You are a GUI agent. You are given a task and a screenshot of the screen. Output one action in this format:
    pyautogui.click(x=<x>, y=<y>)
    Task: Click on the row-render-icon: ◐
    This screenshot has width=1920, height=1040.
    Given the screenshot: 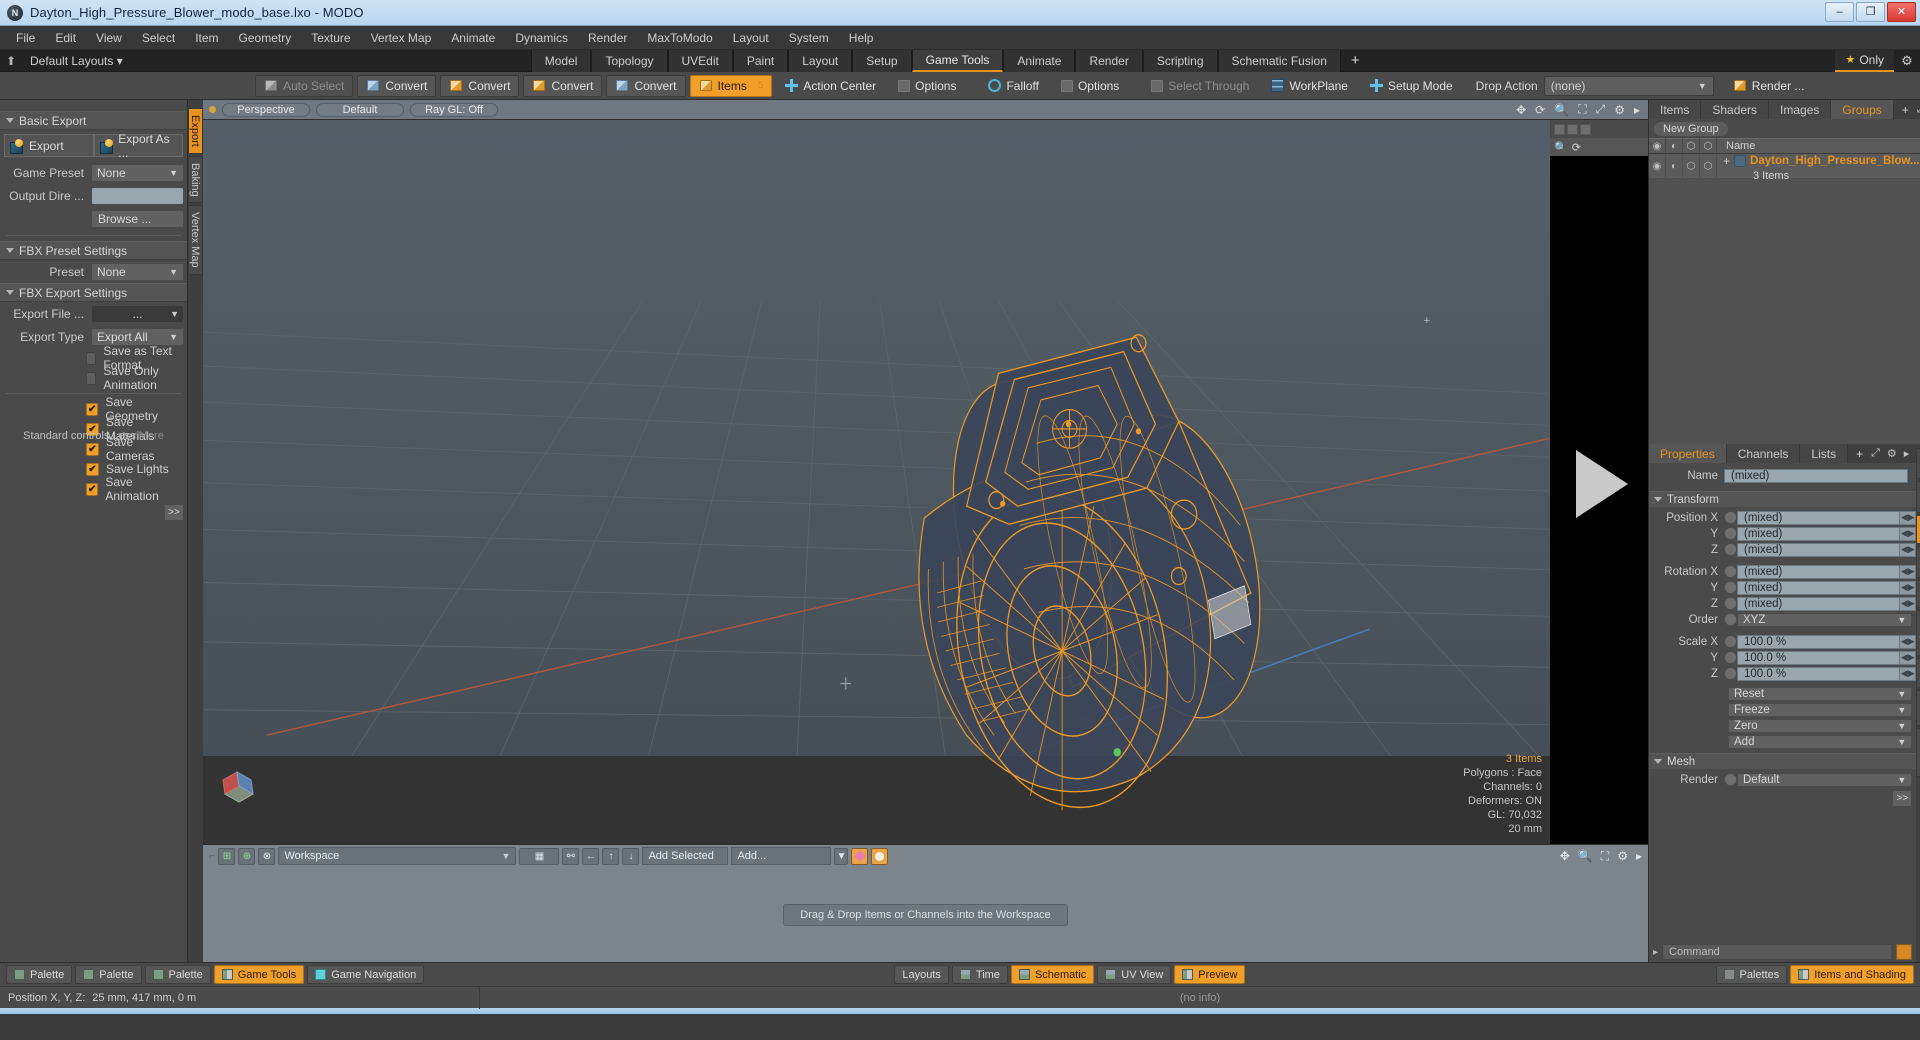 What is the action you would take?
    pyautogui.click(x=1674, y=166)
    